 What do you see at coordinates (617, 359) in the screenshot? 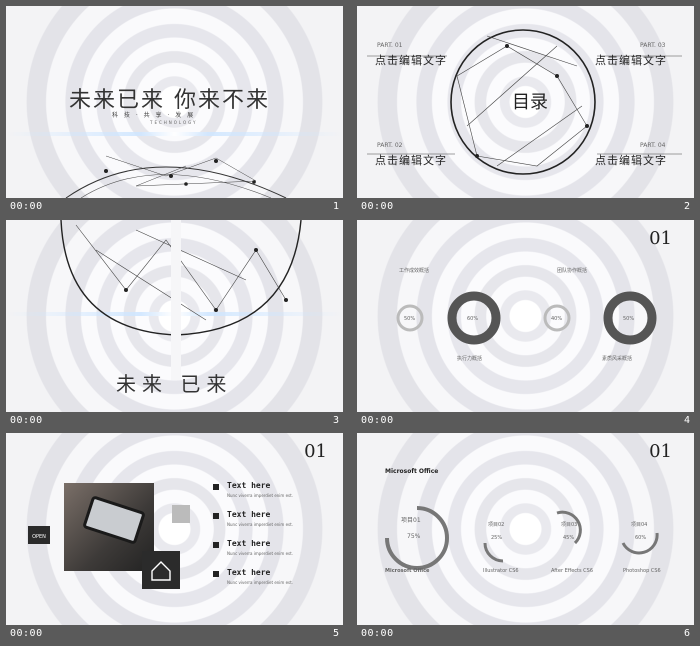
I see `section-heading-4: 素质风采概括` at bounding box center [617, 359].